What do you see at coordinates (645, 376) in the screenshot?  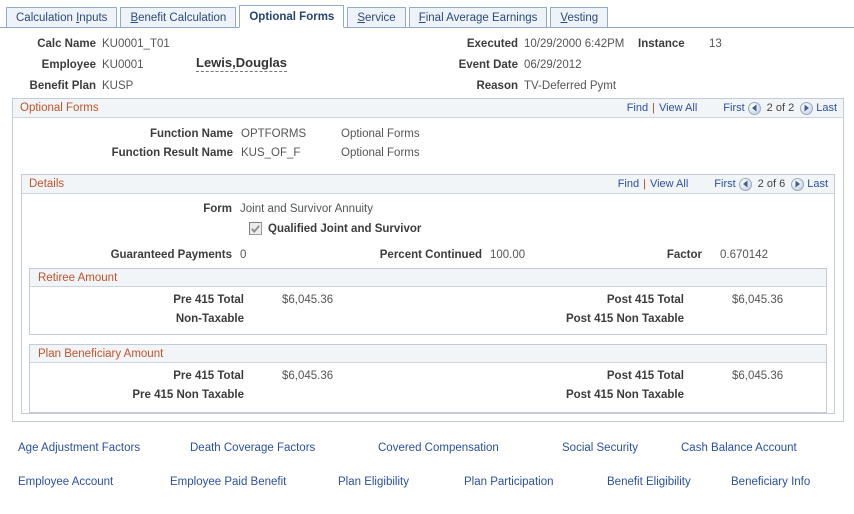 I see `beneficiary-post-415-total-label: Post 415 Total` at bounding box center [645, 376].